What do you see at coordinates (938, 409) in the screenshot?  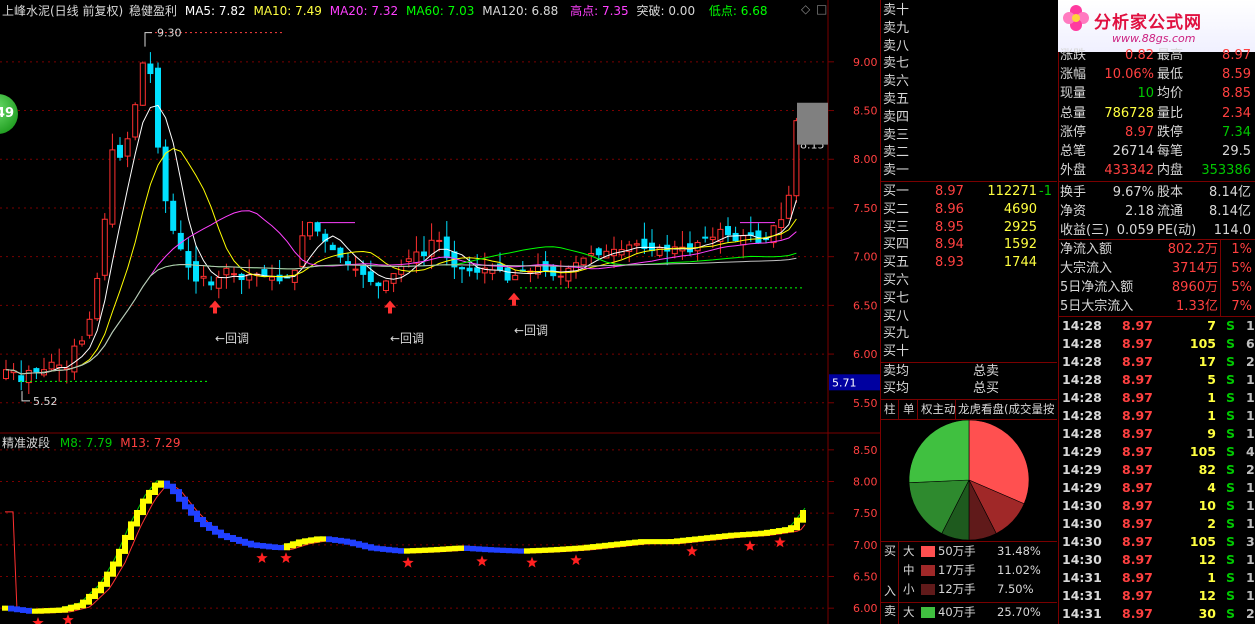 I see `tab-active-weight: 权主动` at bounding box center [938, 409].